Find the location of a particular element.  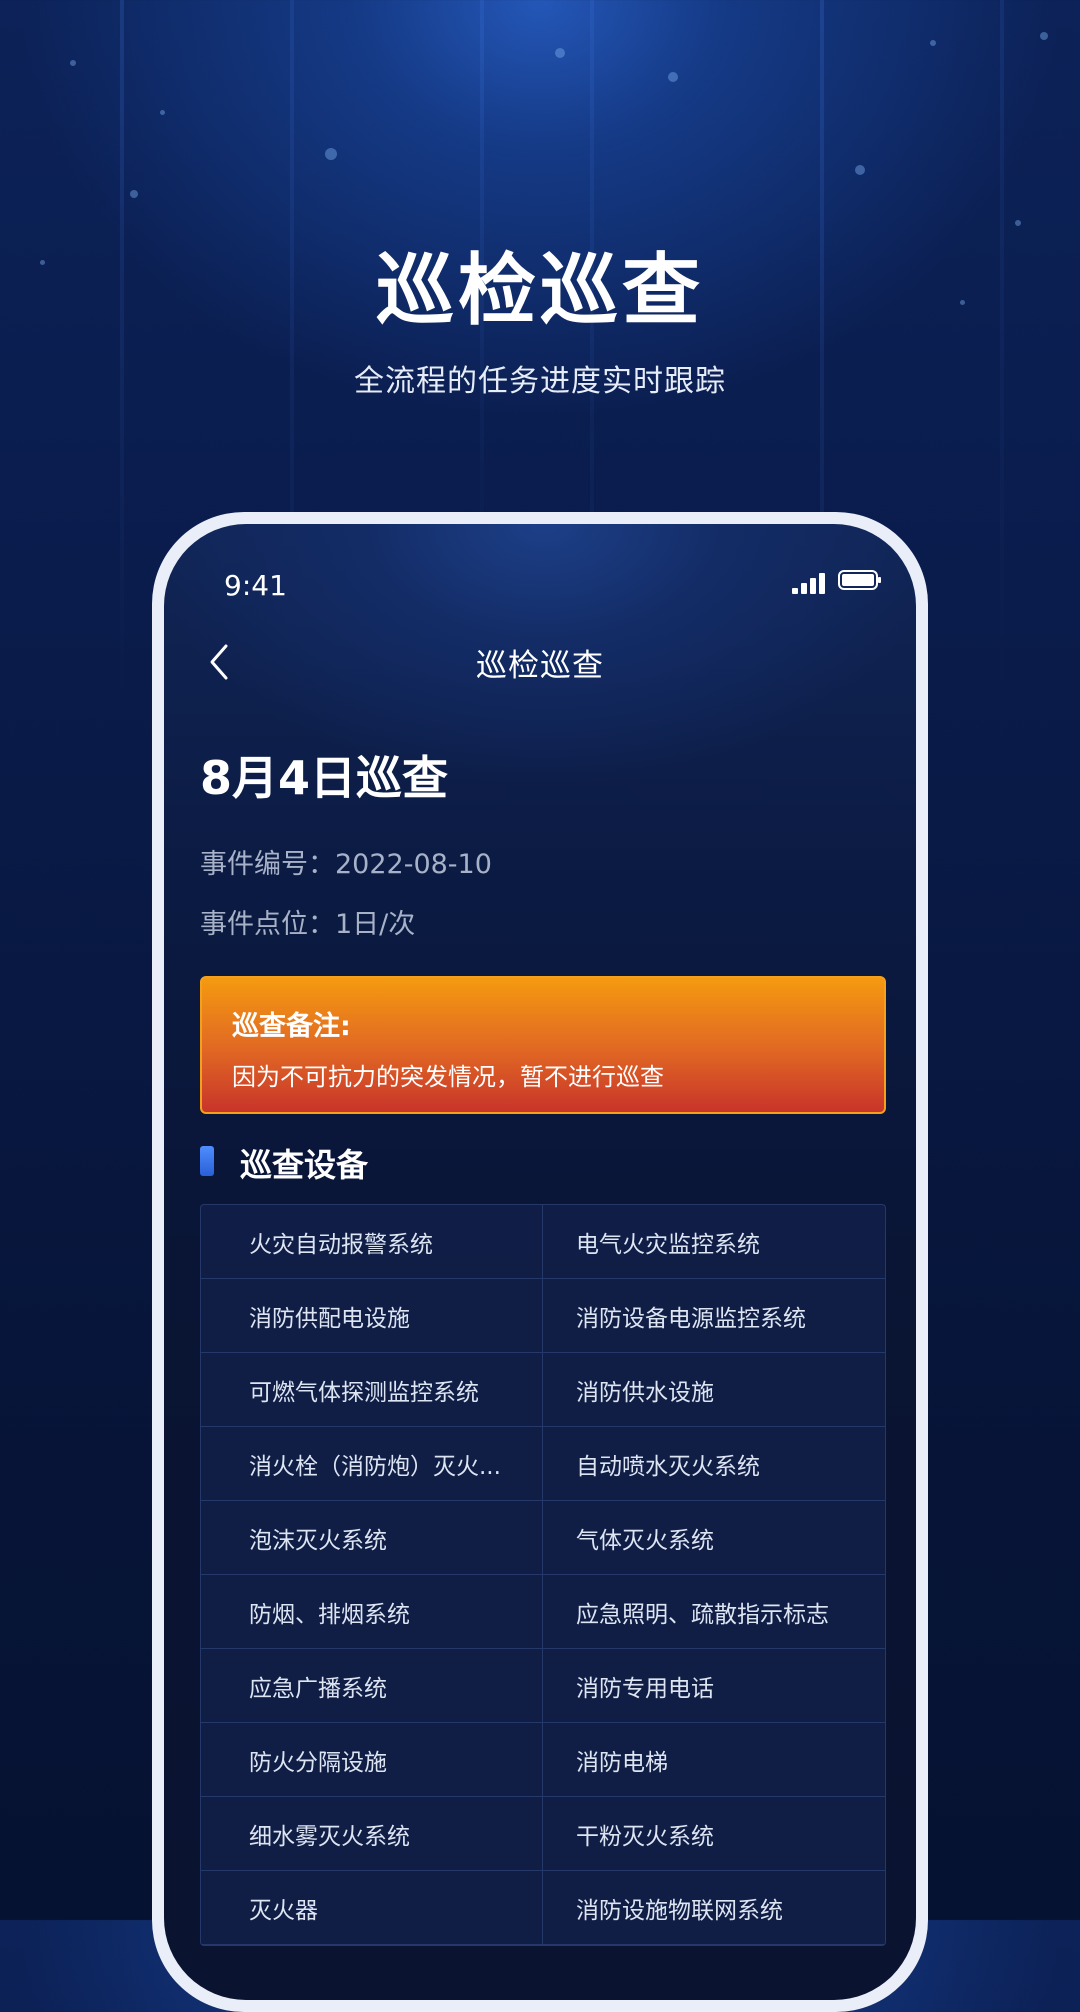

device-item-label: 电气火灾监控系统 is located at coordinates (668, 1244).